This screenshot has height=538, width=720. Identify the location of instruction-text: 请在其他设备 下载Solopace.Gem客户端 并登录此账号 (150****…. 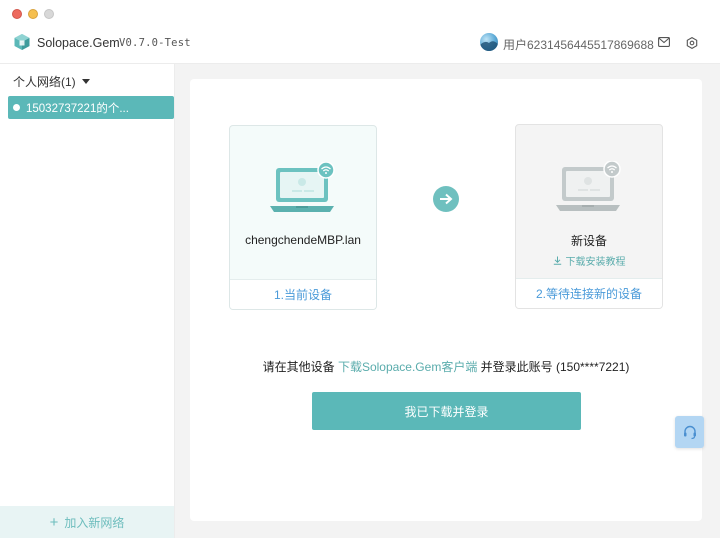
(446, 366).